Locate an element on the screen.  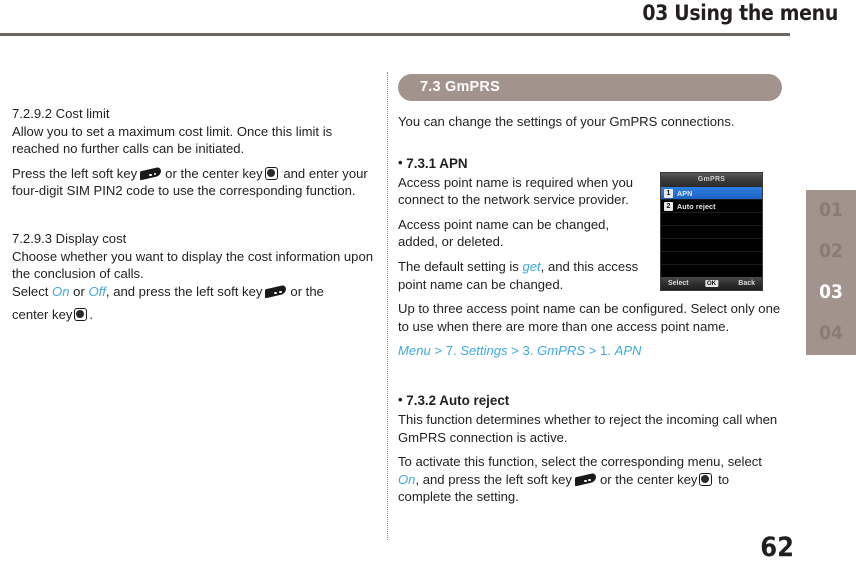
subsection-732-title: 7.3.2 Auto reject is located at coordinates (458, 400).